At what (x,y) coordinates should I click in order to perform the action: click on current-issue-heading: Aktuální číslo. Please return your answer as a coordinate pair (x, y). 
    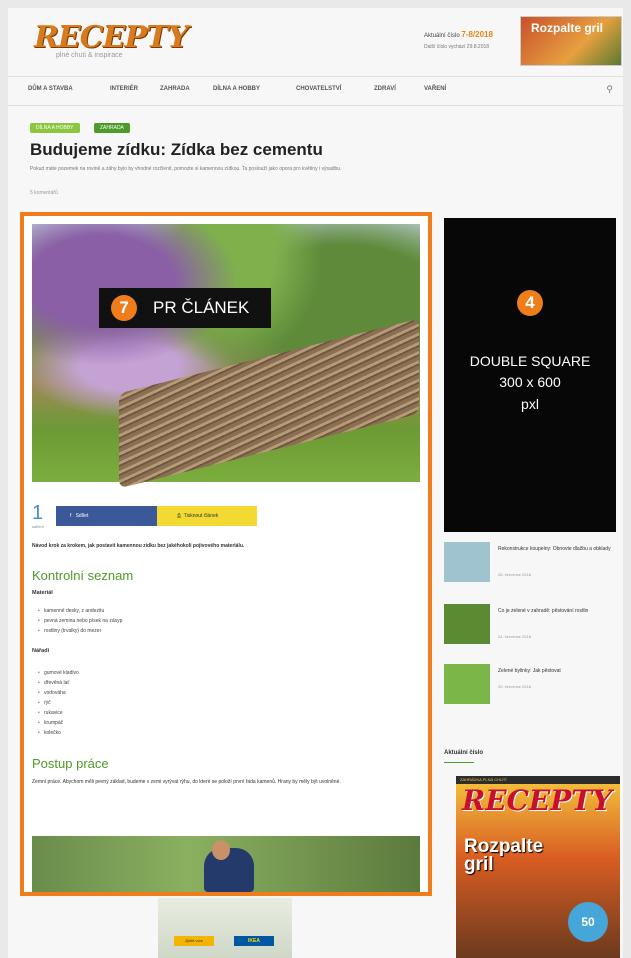
    Looking at the image, I should click on (464, 753).